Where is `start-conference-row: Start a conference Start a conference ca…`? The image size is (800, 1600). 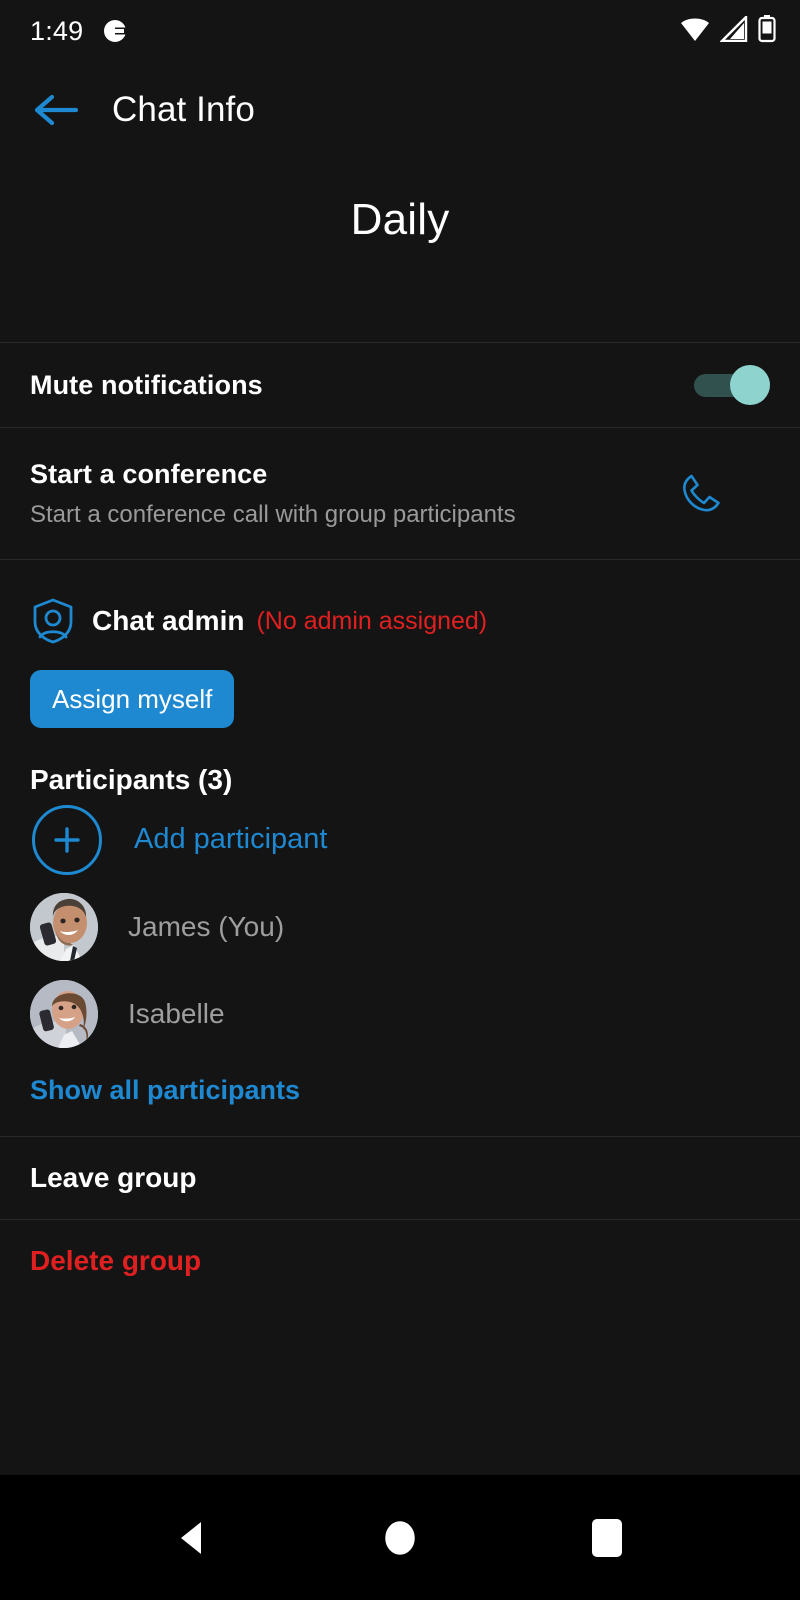 start-conference-row: Start a conference Start a conference ca… is located at coordinates (400, 493).